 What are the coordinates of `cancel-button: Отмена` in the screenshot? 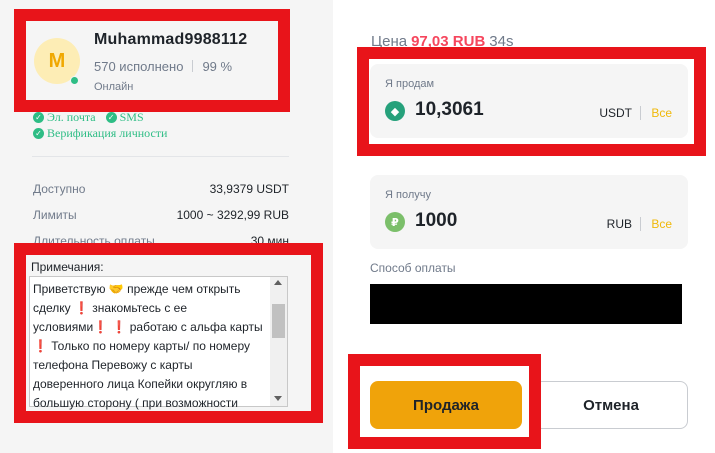 It's located at (611, 405).